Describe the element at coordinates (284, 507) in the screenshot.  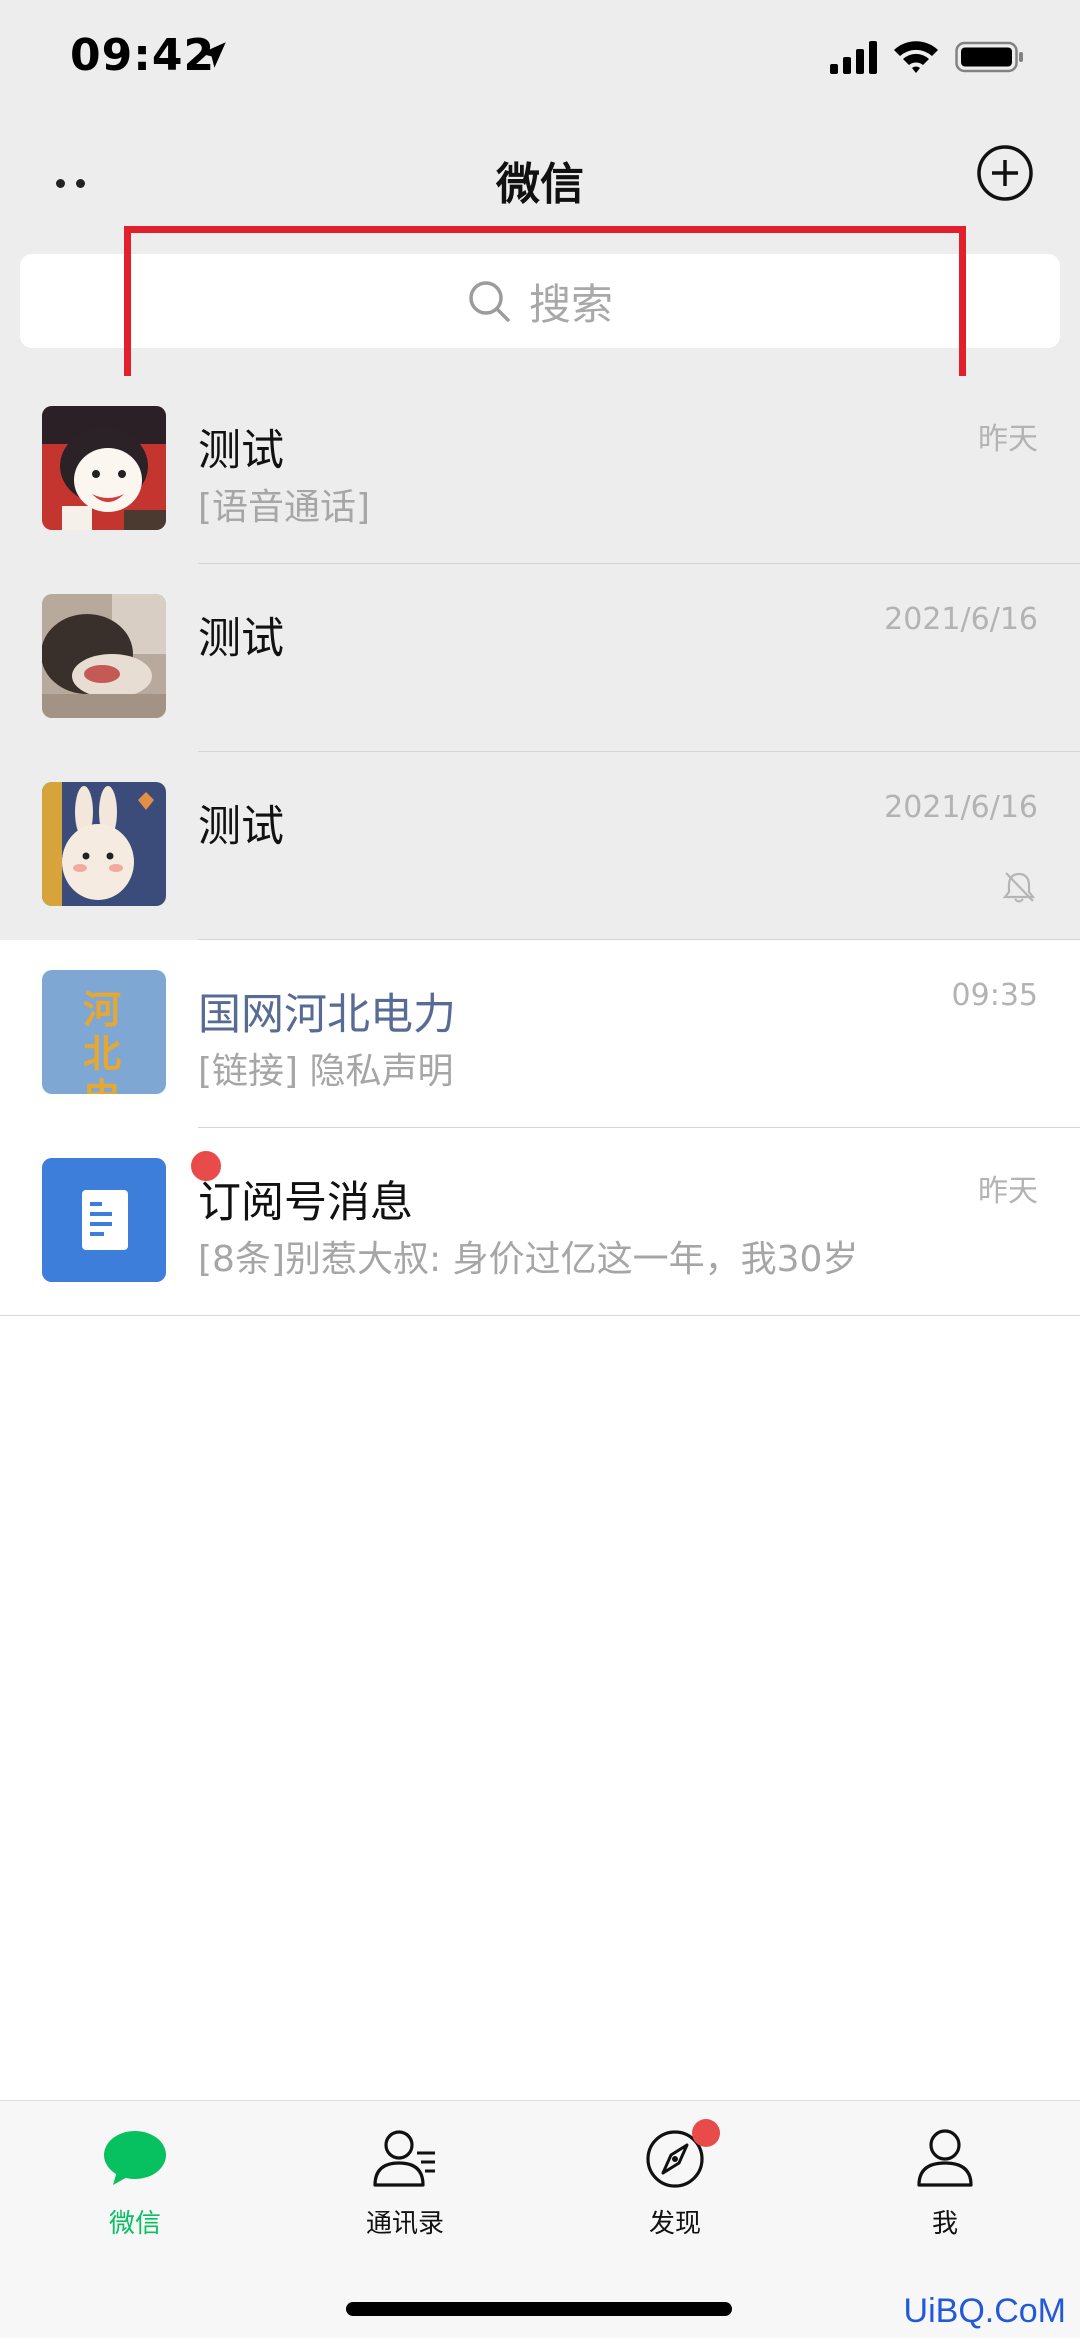
I see `chat-preview: [语音通话]` at that location.